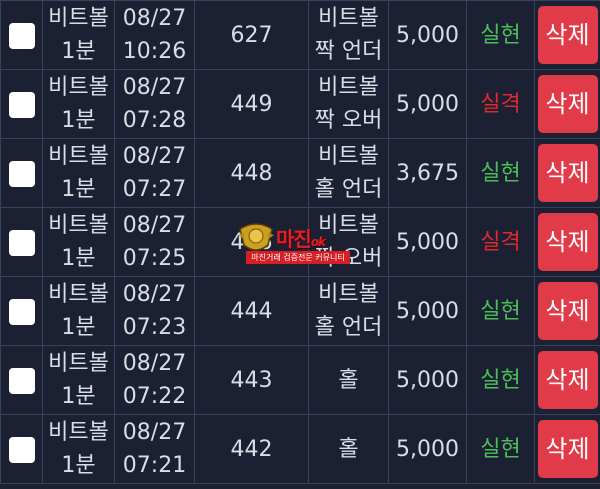 This screenshot has height=489, width=600. What do you see at coordinates (154, 173) in the screenshot?
I see `bet-time-cell: 08/27 07:27` at bounding box center [154, 173].